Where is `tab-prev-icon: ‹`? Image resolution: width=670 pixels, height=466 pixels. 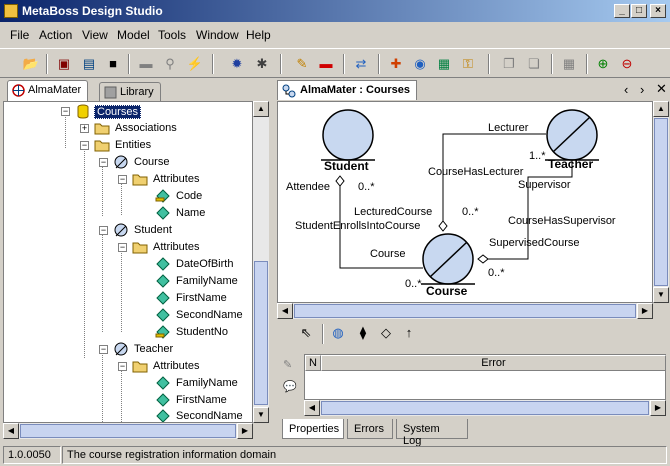
tab-prev-icon: ‹ is located at coordinates (626, 89).